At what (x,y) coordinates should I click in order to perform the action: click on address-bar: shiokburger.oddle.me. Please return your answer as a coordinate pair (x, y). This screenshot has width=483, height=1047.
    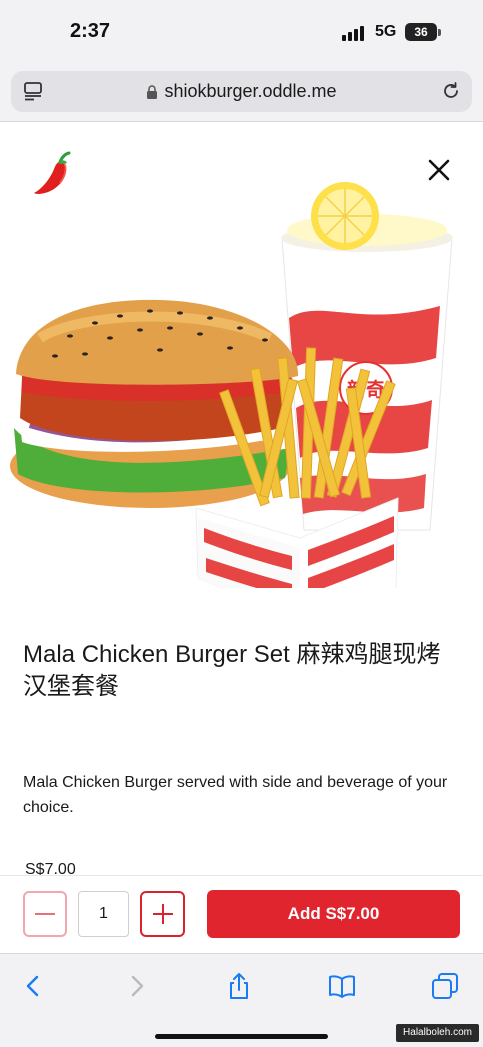
    Looking at the image, I should click on (241, 91).